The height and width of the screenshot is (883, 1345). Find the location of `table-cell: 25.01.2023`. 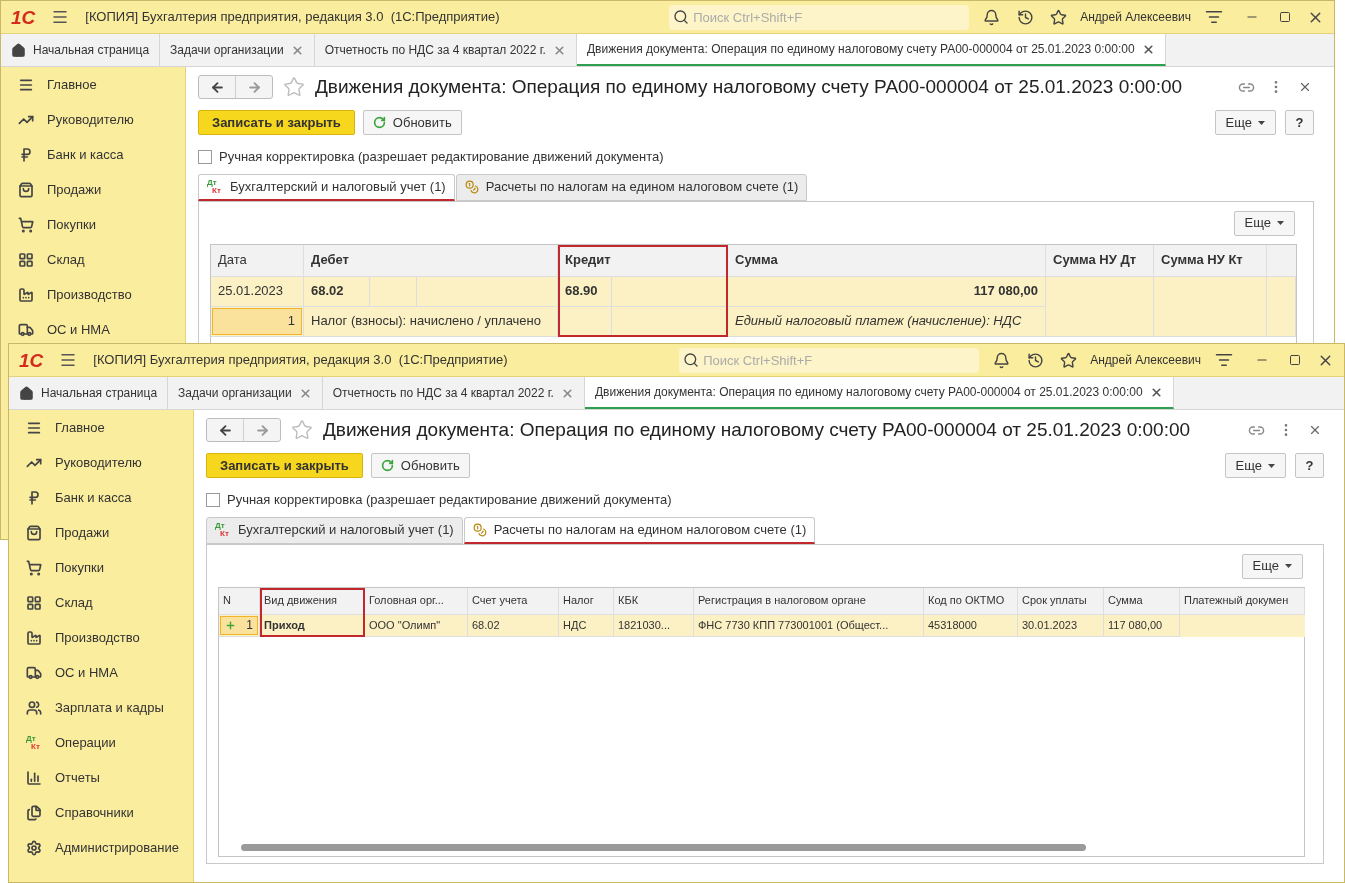

table-cell: 25.01.2023 is located at coordinates (257, 291).